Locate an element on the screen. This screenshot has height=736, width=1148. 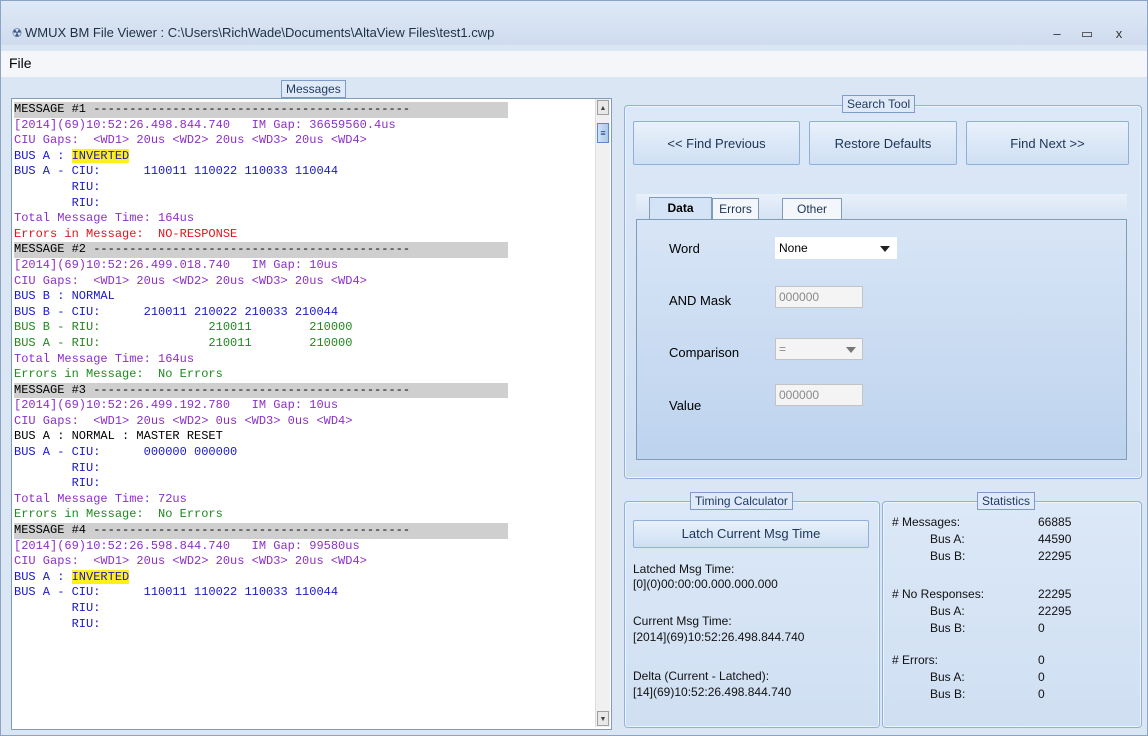
no-responses-bus-a-value: 22295 is located at coordinates (1055, 611).